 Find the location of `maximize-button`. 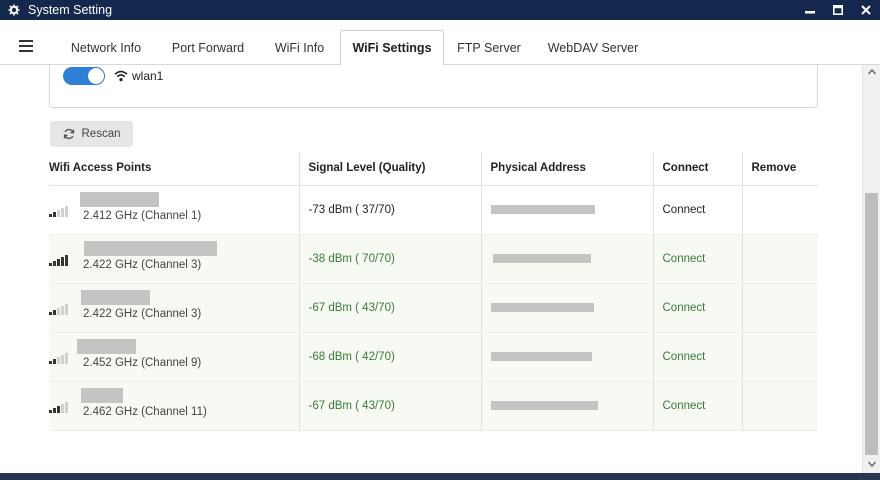

maximize-button is located at coordinates (838, 10).